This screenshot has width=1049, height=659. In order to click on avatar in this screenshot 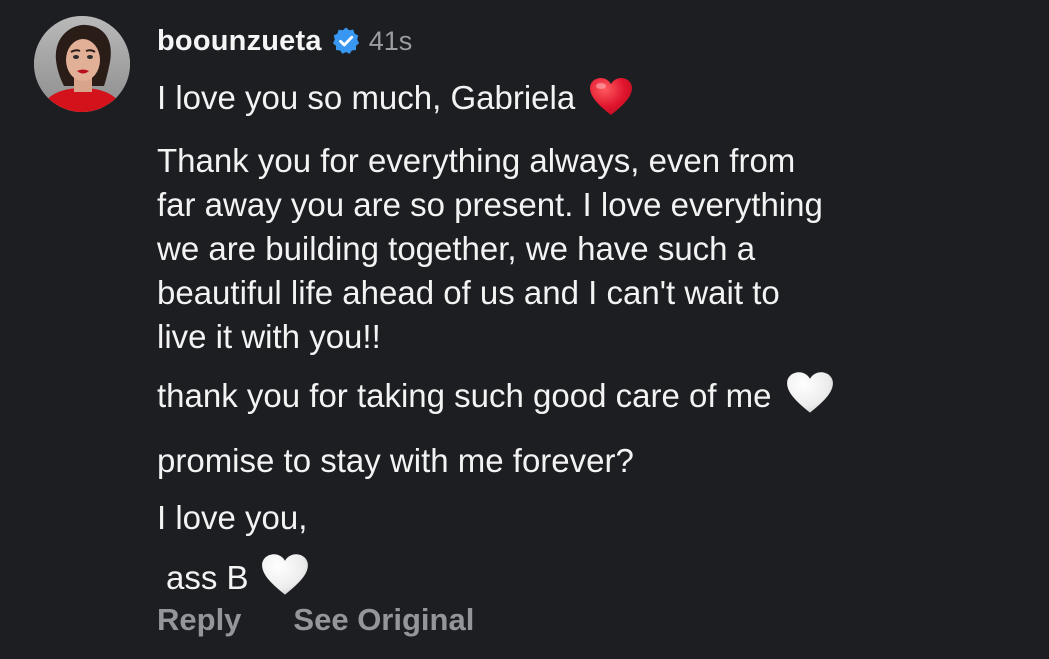, I will do `click(82, 64)`.